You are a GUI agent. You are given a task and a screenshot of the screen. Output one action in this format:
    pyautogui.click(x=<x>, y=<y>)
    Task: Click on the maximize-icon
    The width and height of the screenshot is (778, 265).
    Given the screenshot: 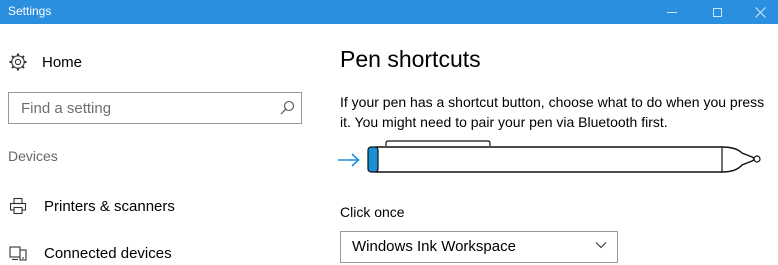 What is the action you would take?
    pyautogui.click(x=717, y=12)
    